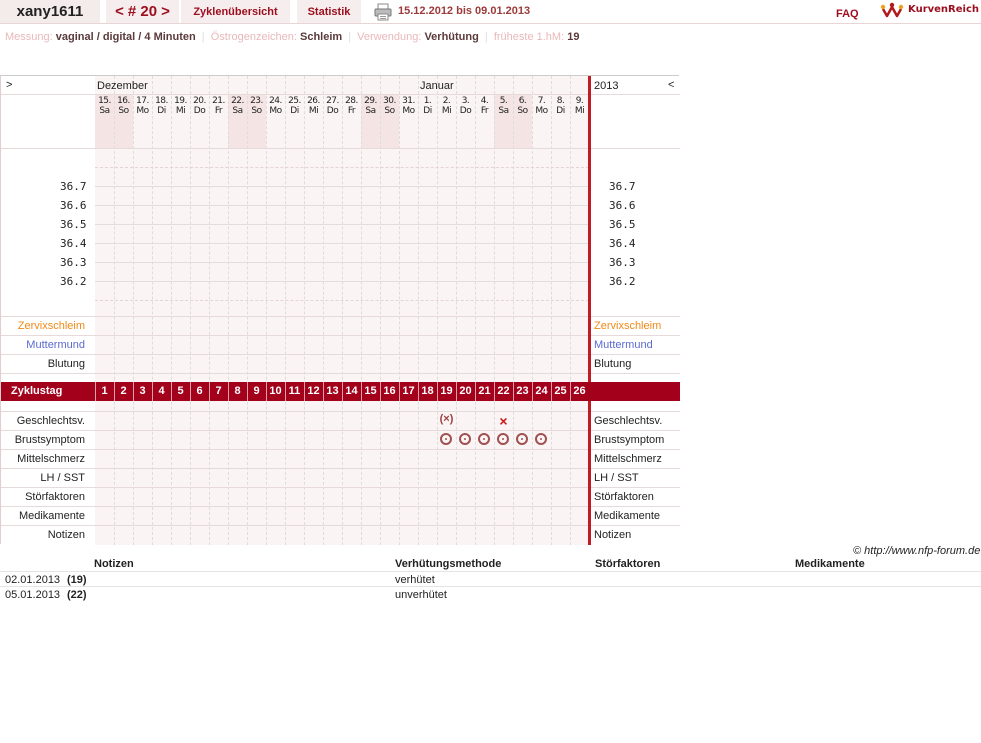 The width and height of the screenshot is (981, 743). What do you see at coordinates (275, 106) in the screenshot?
I see `day-header: 24. Mo` at bounding box center [275, 106].